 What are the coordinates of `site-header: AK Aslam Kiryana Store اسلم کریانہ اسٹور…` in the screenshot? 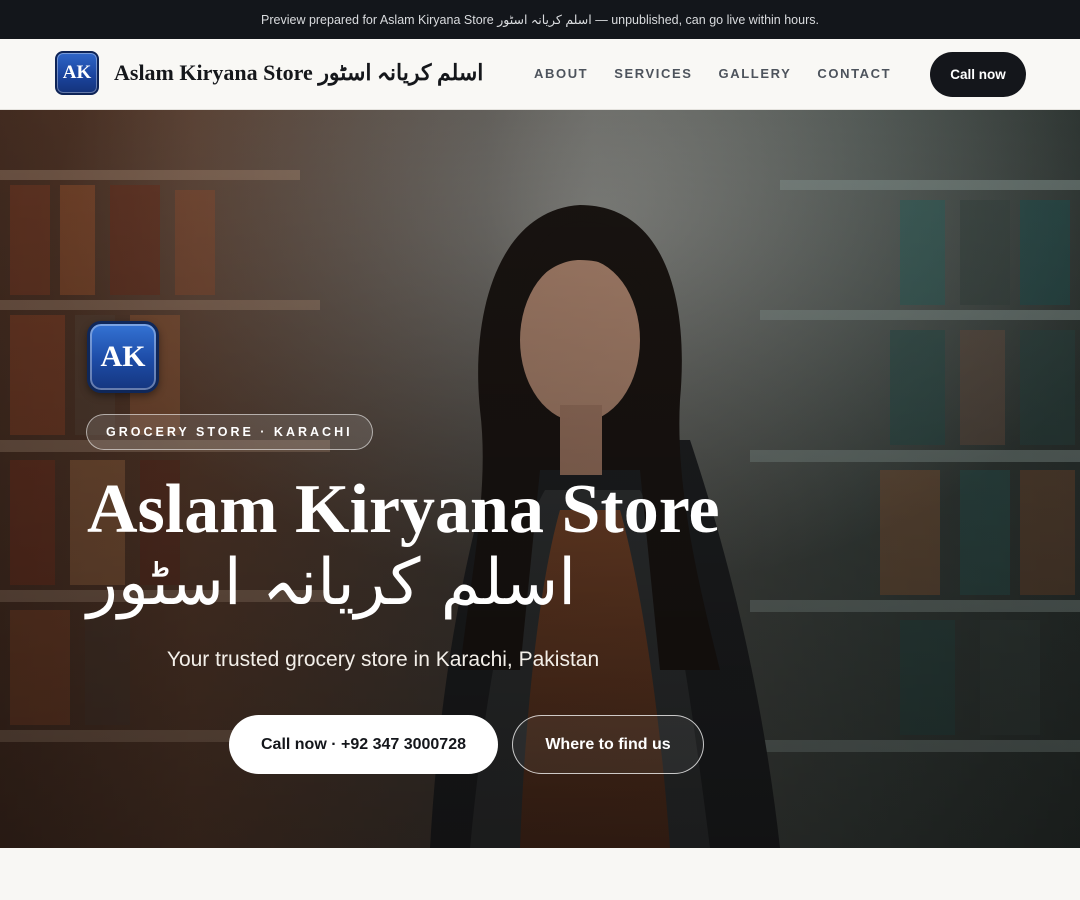 It's located at (540, 74).